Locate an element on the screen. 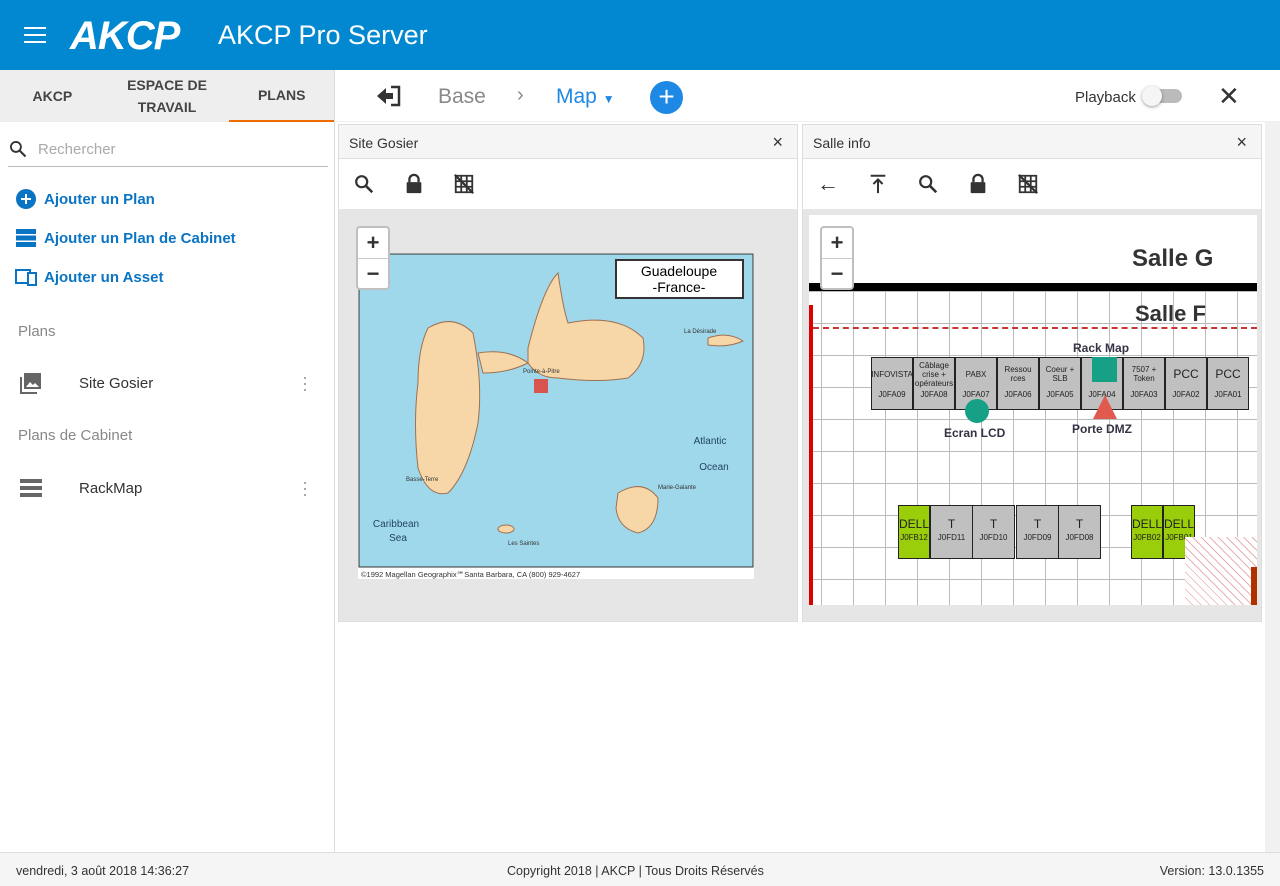  zoom-control: + − is located at coordinates (837, 258).